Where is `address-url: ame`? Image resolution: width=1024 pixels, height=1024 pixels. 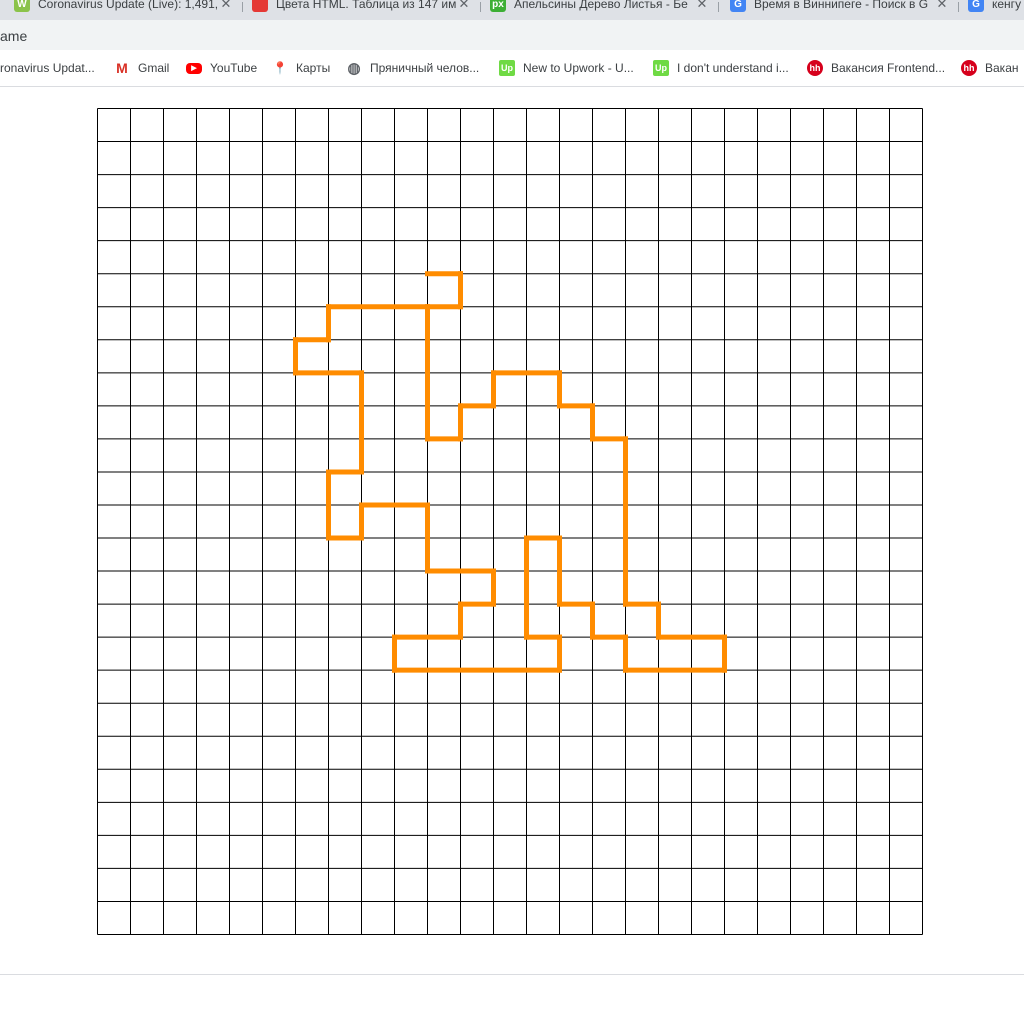
address-url: ame is located at coordinates (13, 36).